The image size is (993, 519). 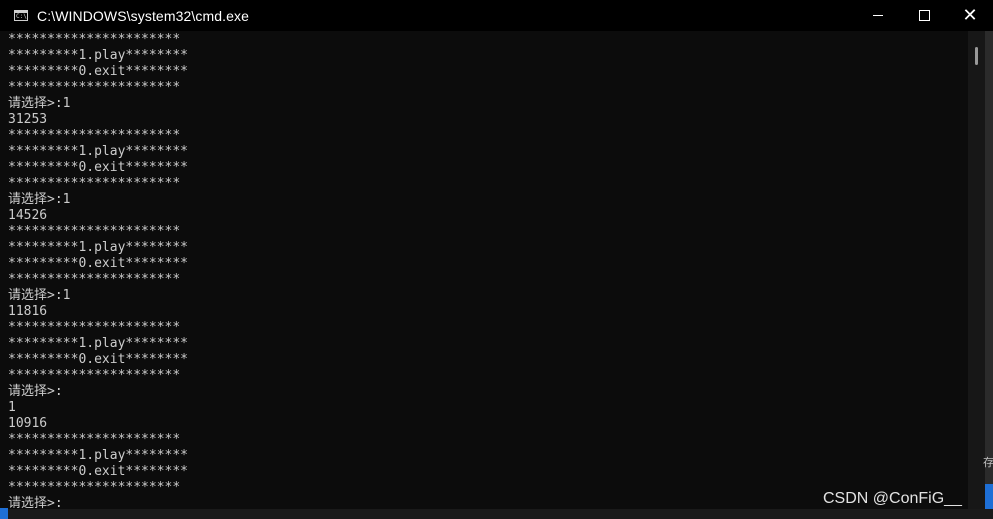 I want to click on taskbar-edge, so click(x=496, y=514).